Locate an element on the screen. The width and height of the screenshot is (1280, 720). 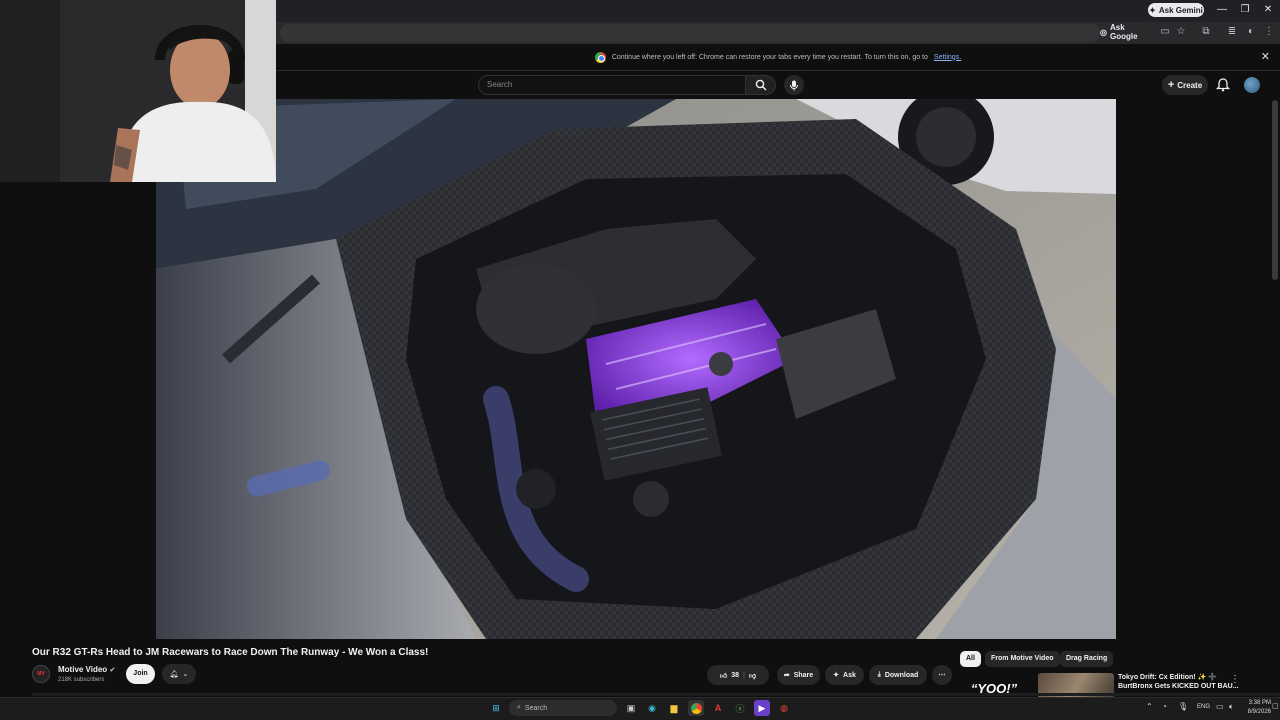
recommendation-title-line-1: Tokyo Drift: Cx Edition! ✨ ➕ is located at coordinates (1167, 677).